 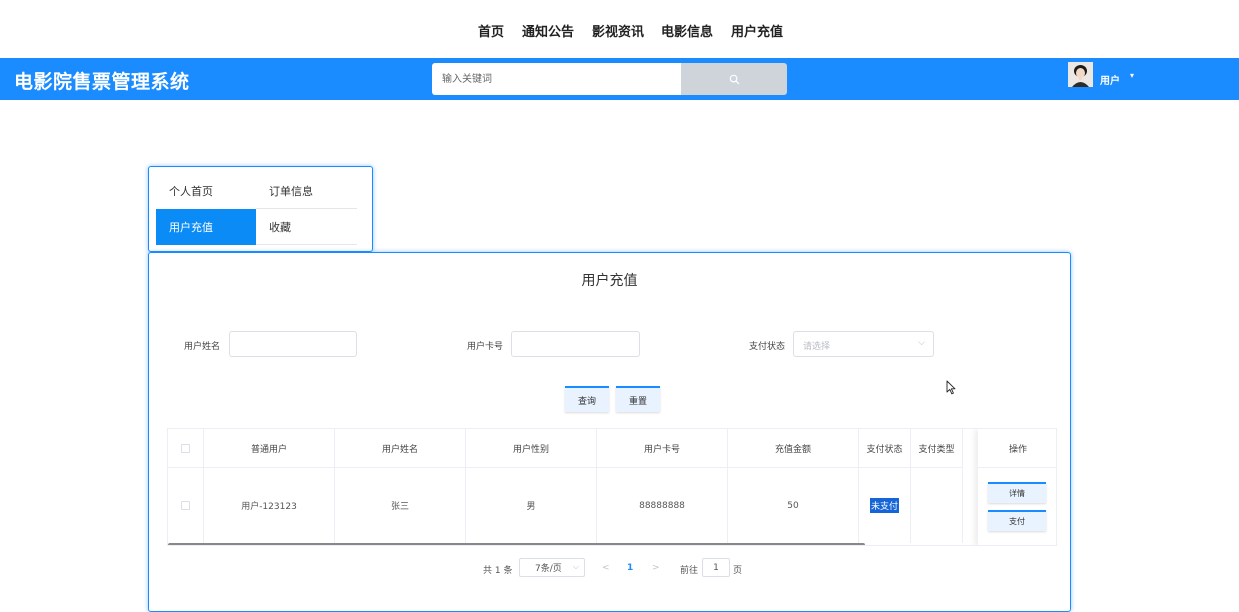 I want to click on nav-item-notices: 通知公告, so click(x=548, y=30).